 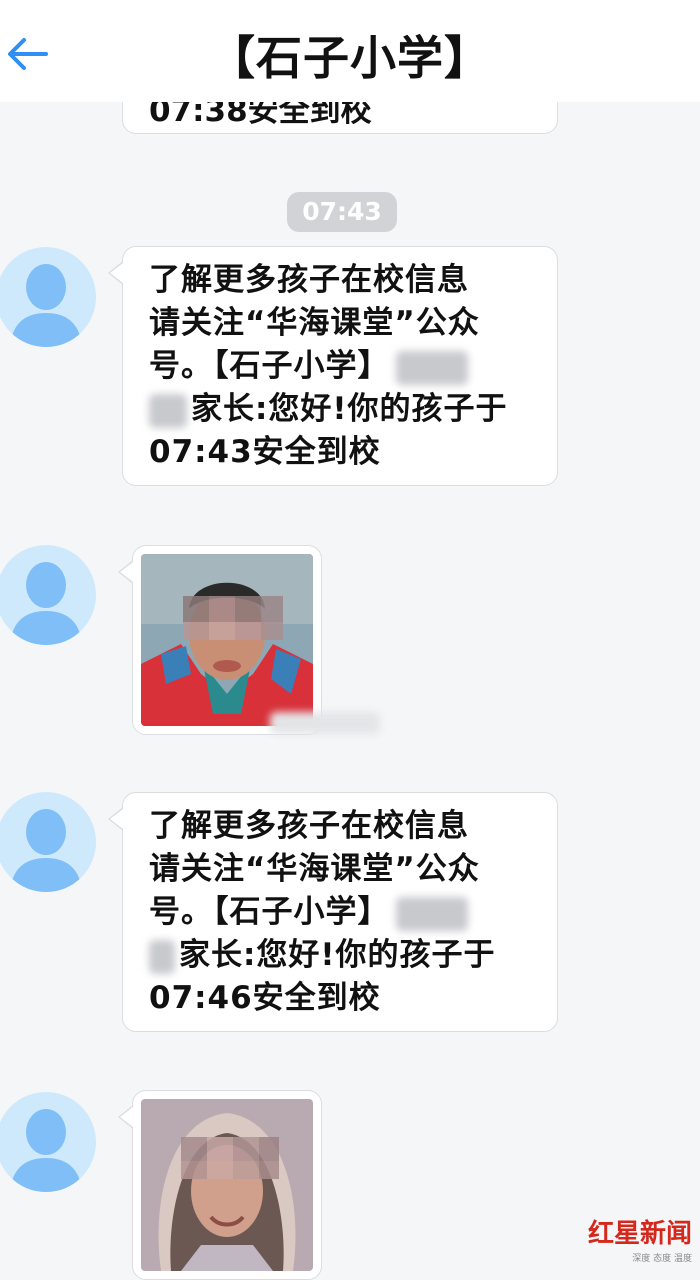 I want to click on watermark-title: 红星新闻, so click(x=639, y=1234).